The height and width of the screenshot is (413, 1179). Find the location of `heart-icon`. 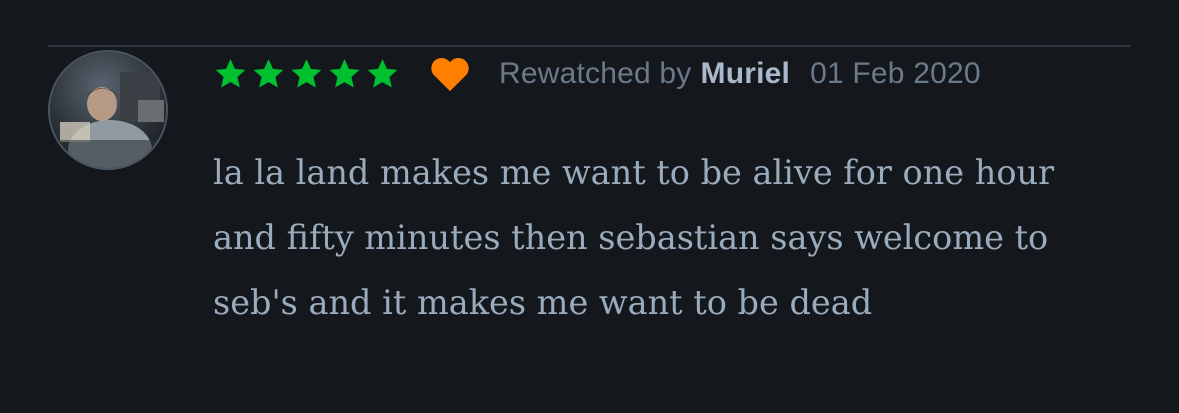

heart-icon is located at coordinates (450, 74).